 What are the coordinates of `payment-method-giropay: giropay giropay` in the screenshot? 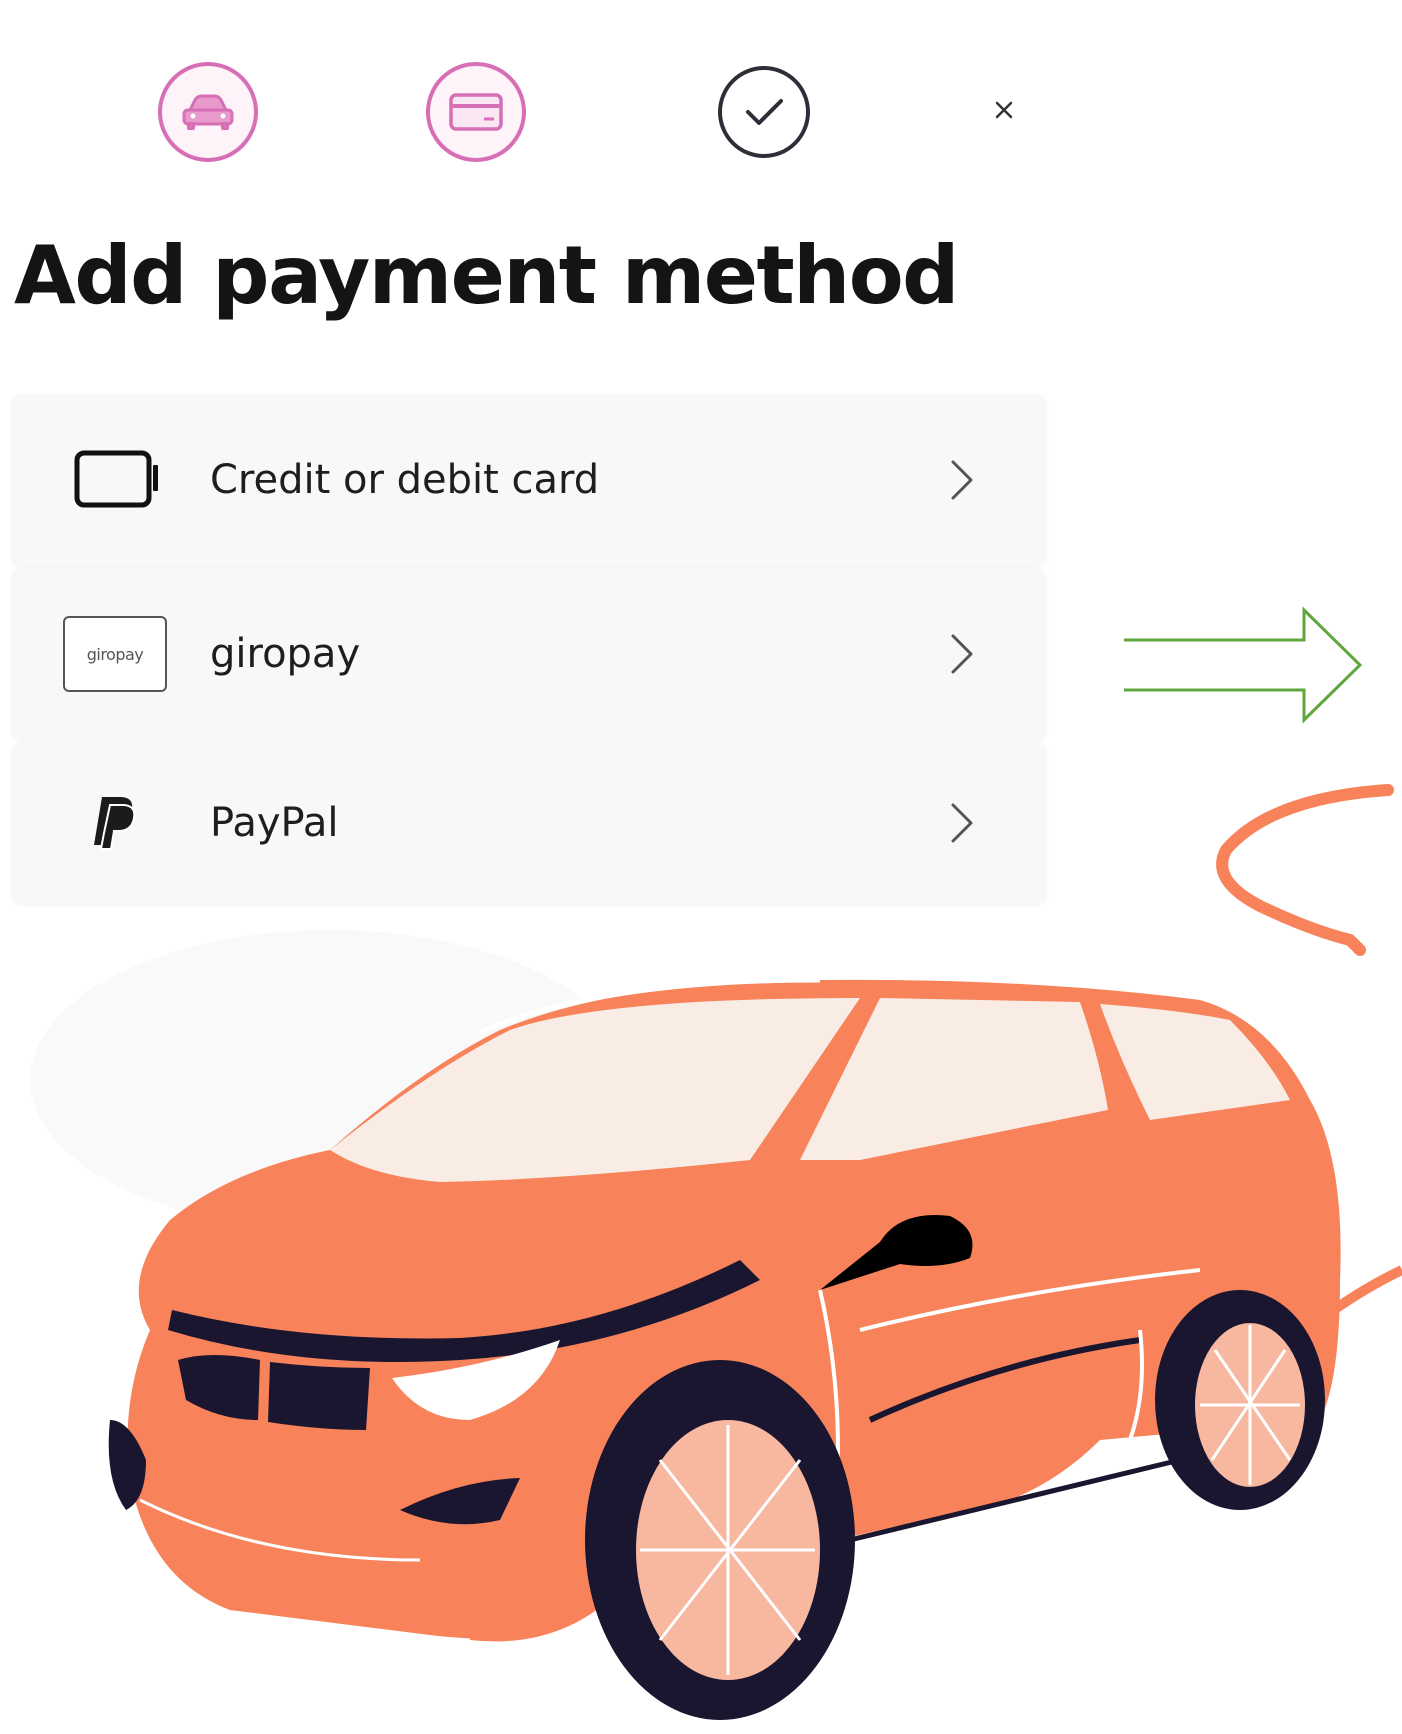 It's located at (529, 654).